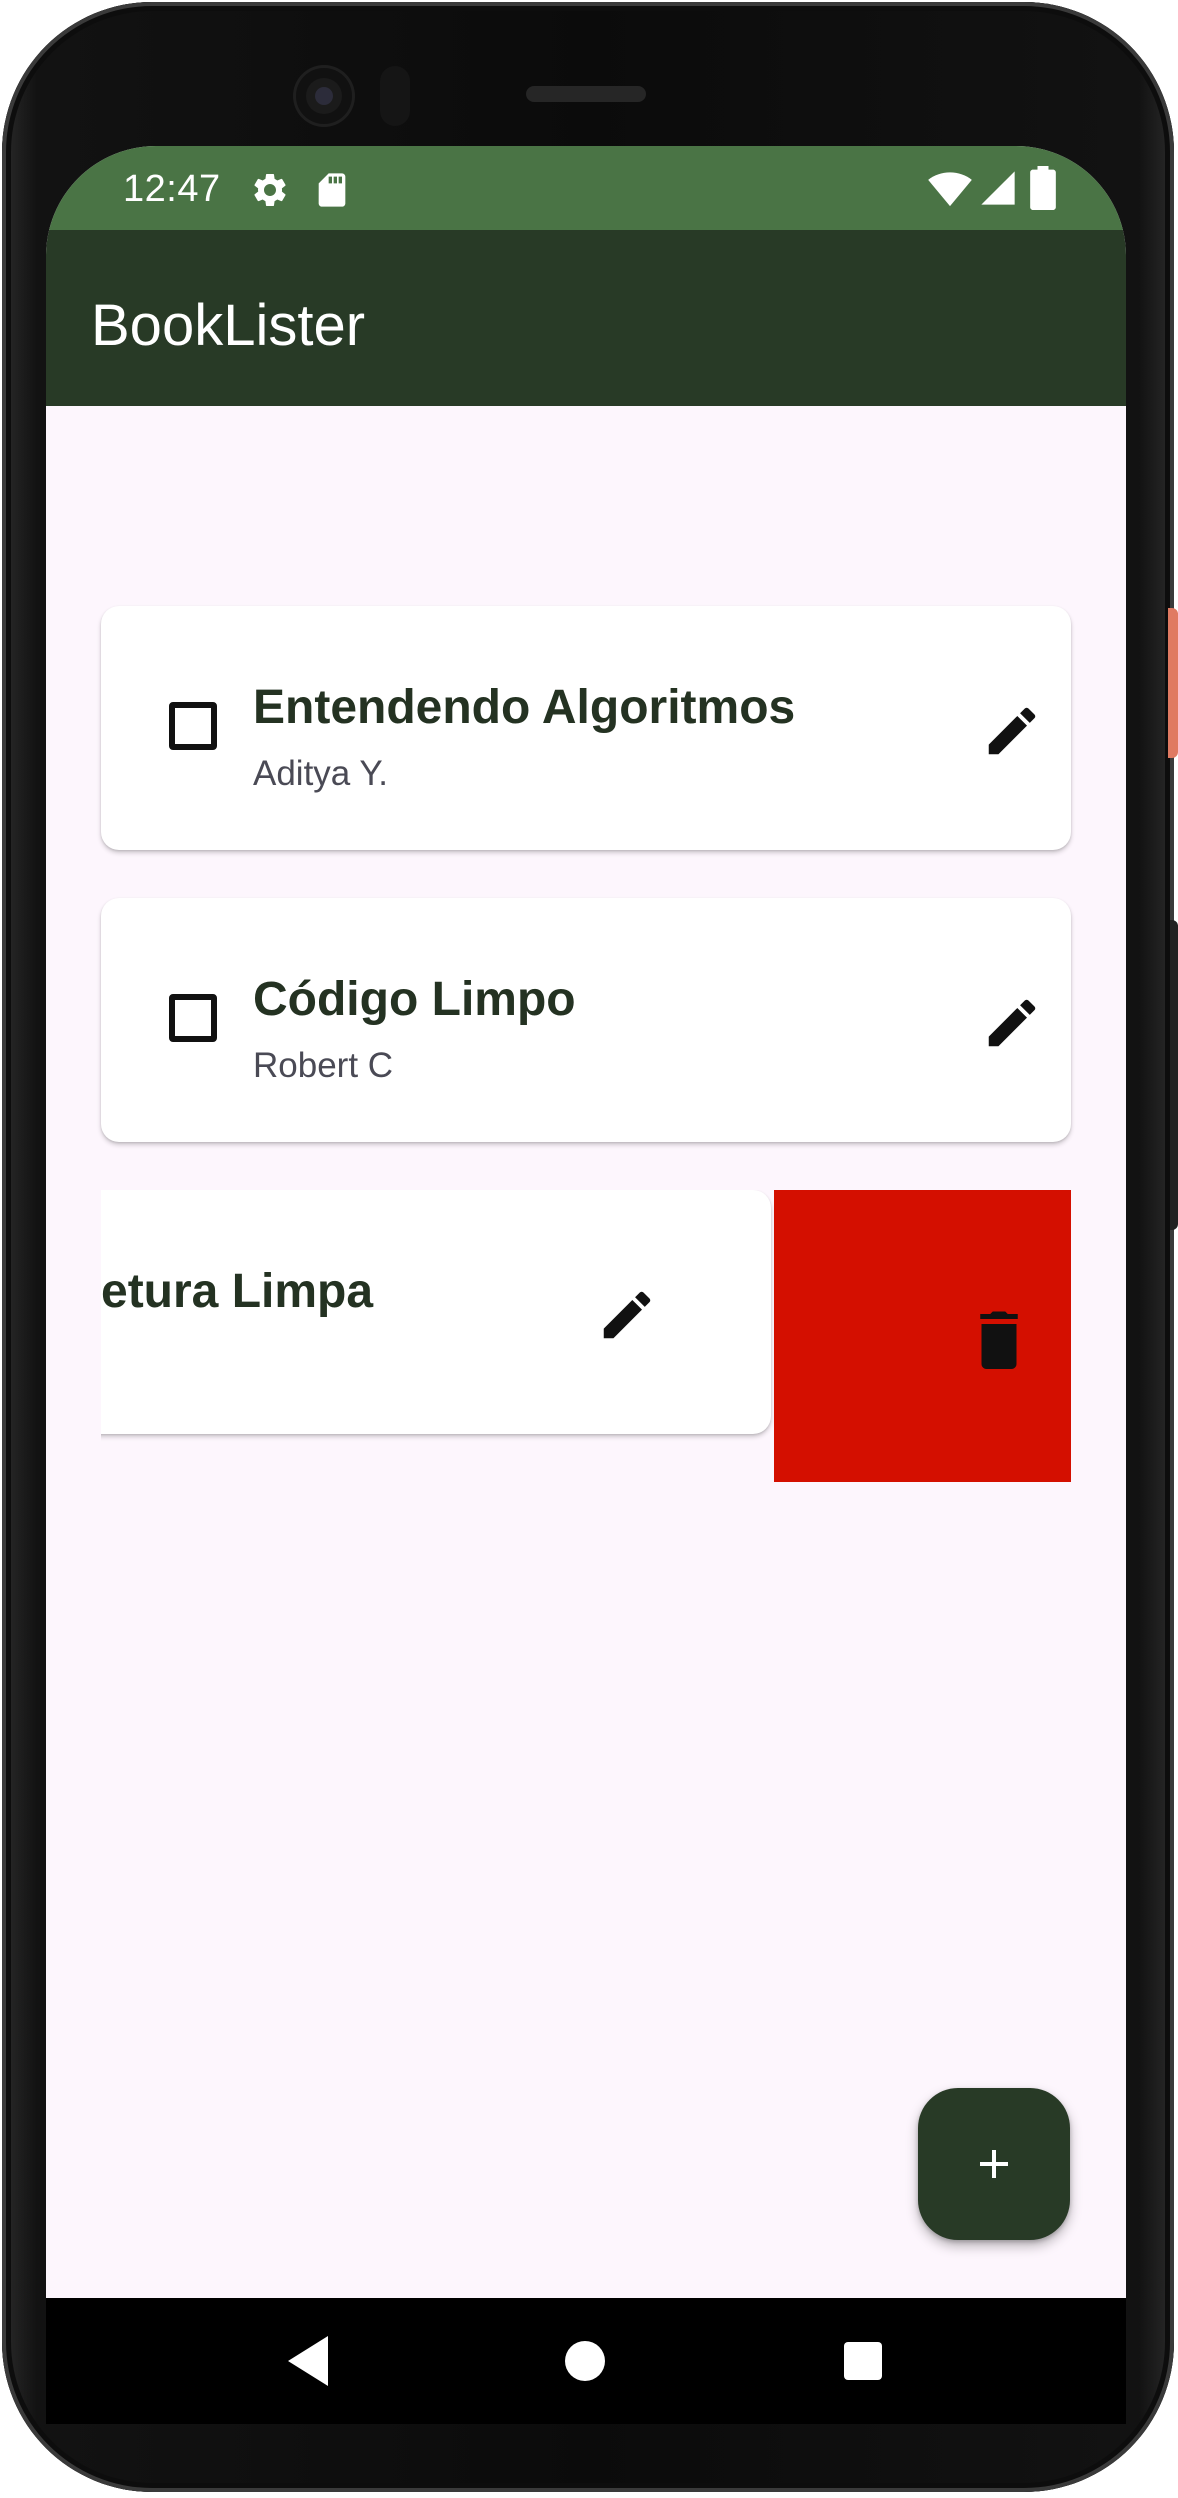 Image resolution: width=1178 pixels, height=2498 pixels. I want to click on recents-icon, so click(863, 2361).